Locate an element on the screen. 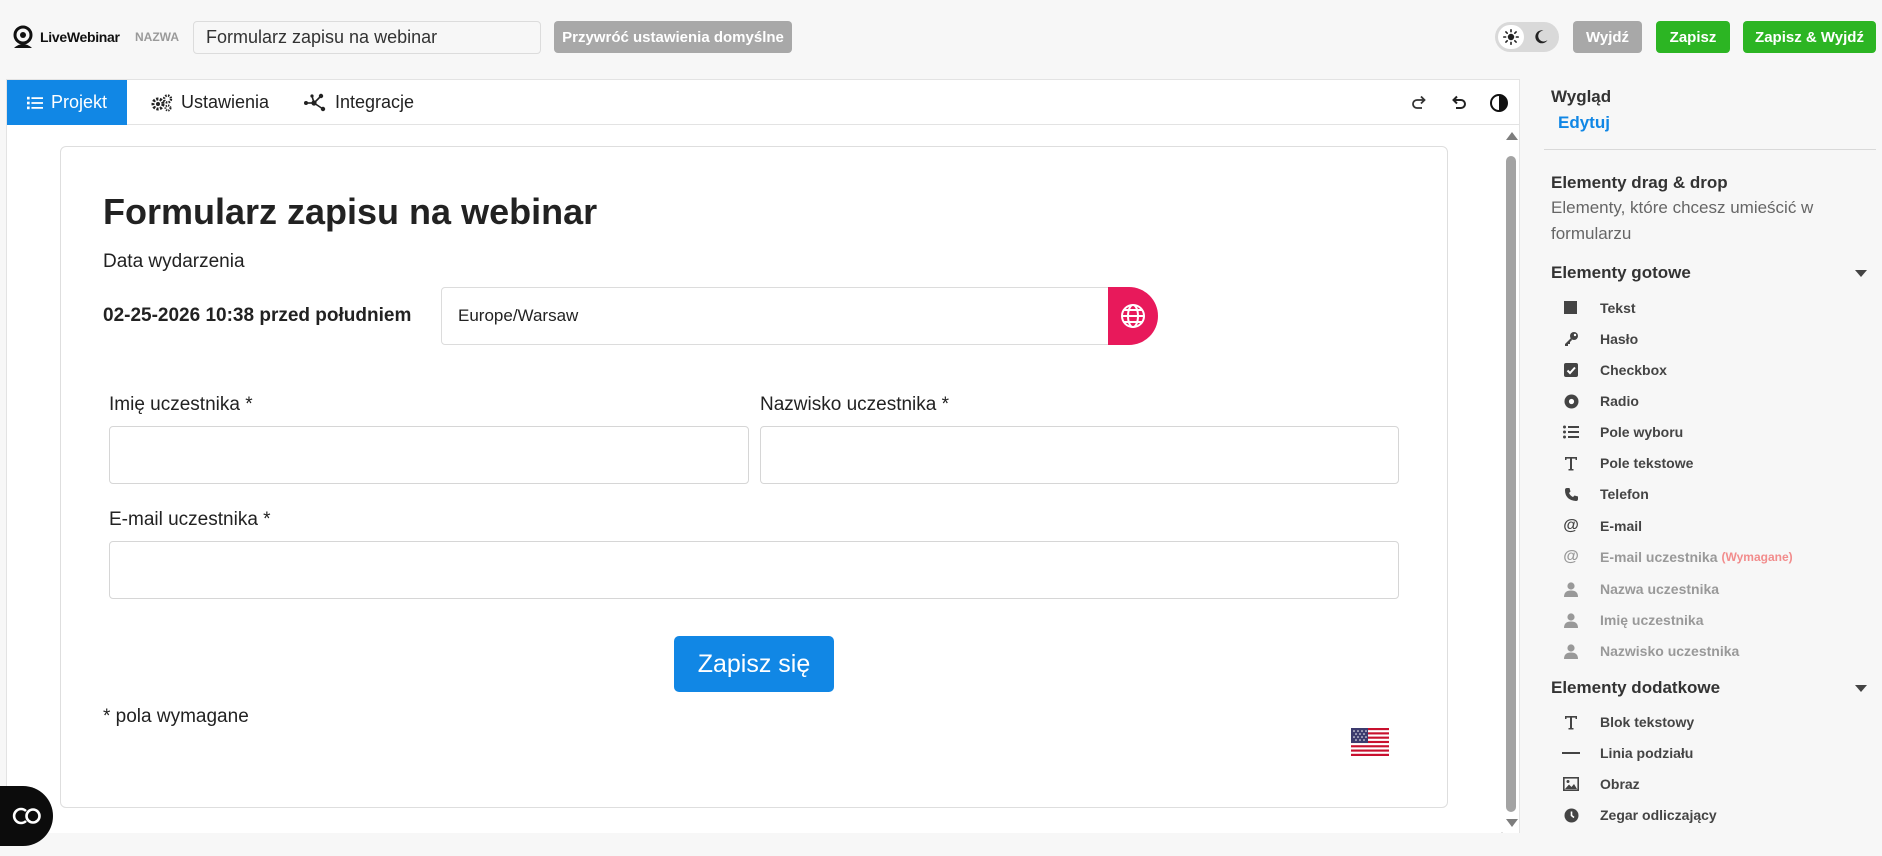  network-icon is located at coordinates (315, 102).